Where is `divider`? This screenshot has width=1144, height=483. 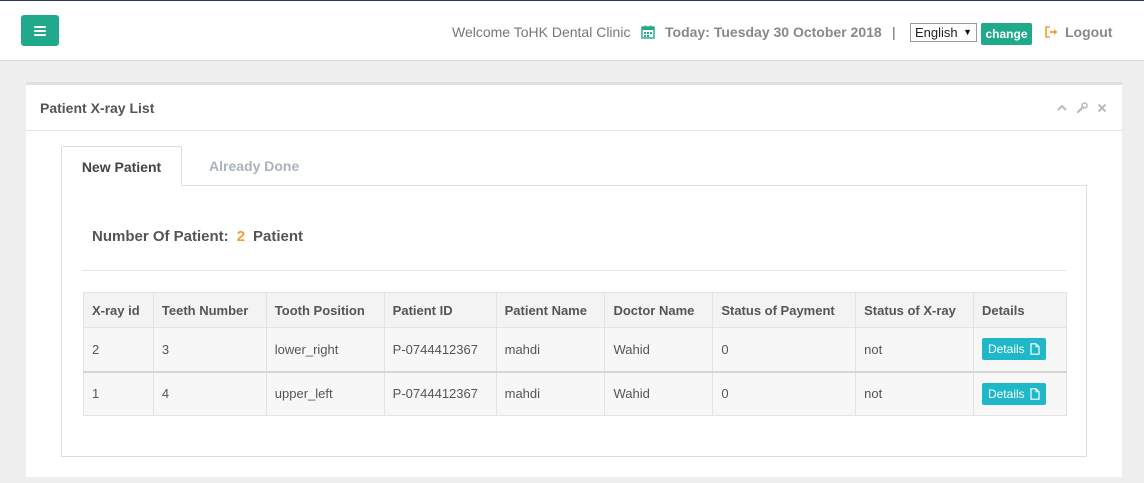
divider is located at coordinates (574, 270).